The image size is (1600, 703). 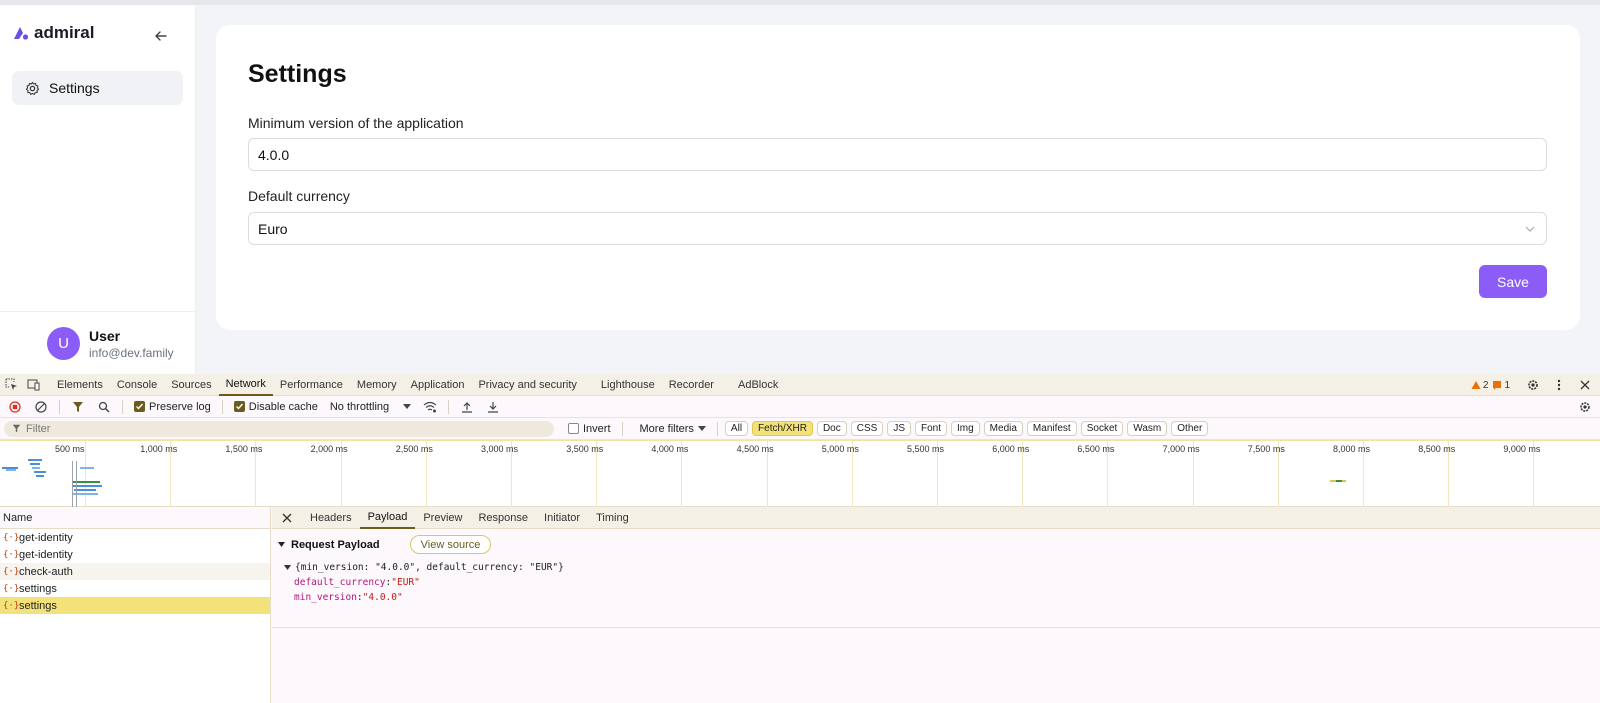 What do you see at coordinates (41, 407) in the screenshot?
I see `clear-button` at bounding box center [41, 407].